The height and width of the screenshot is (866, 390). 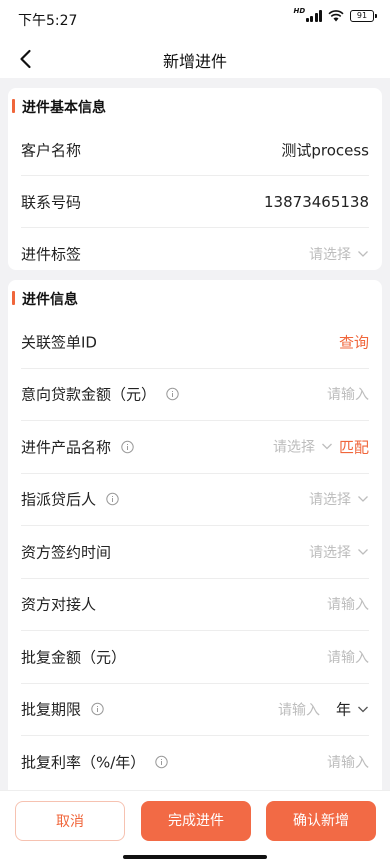 I want to click on approved-amount-row: 批复金额（元） 请输入, so click(x=195, y=657).